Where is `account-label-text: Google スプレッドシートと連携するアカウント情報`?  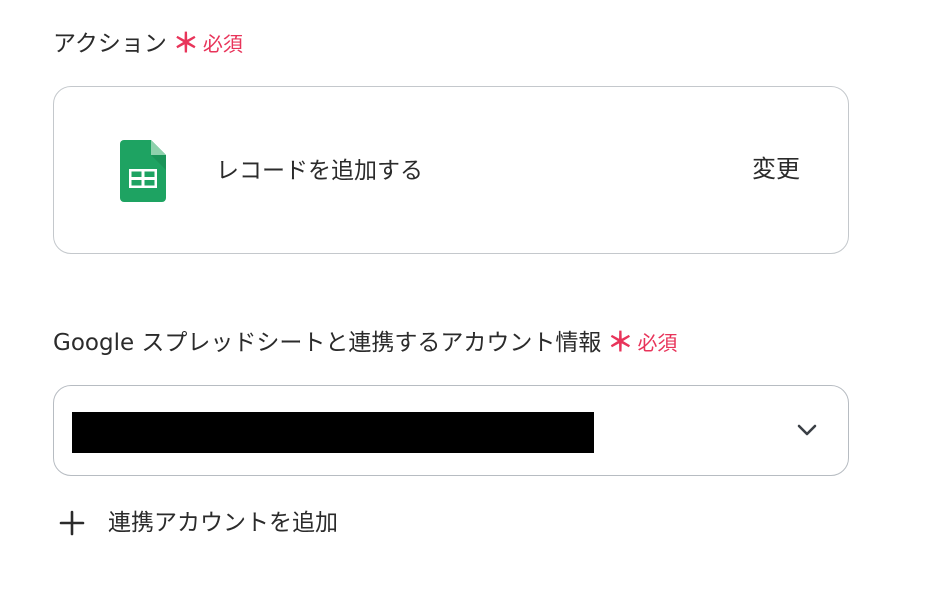 account-label-text: Google スプレッドシートと連携するアカウント情報 is located at coordinates (327, 343).